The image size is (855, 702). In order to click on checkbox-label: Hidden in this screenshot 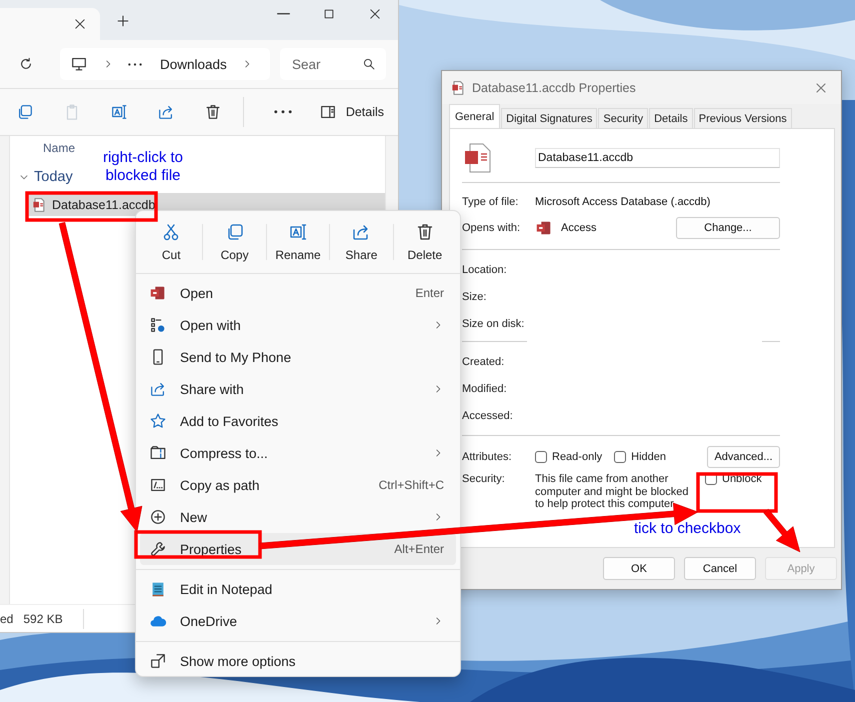, I will do `click(648, 457)`.